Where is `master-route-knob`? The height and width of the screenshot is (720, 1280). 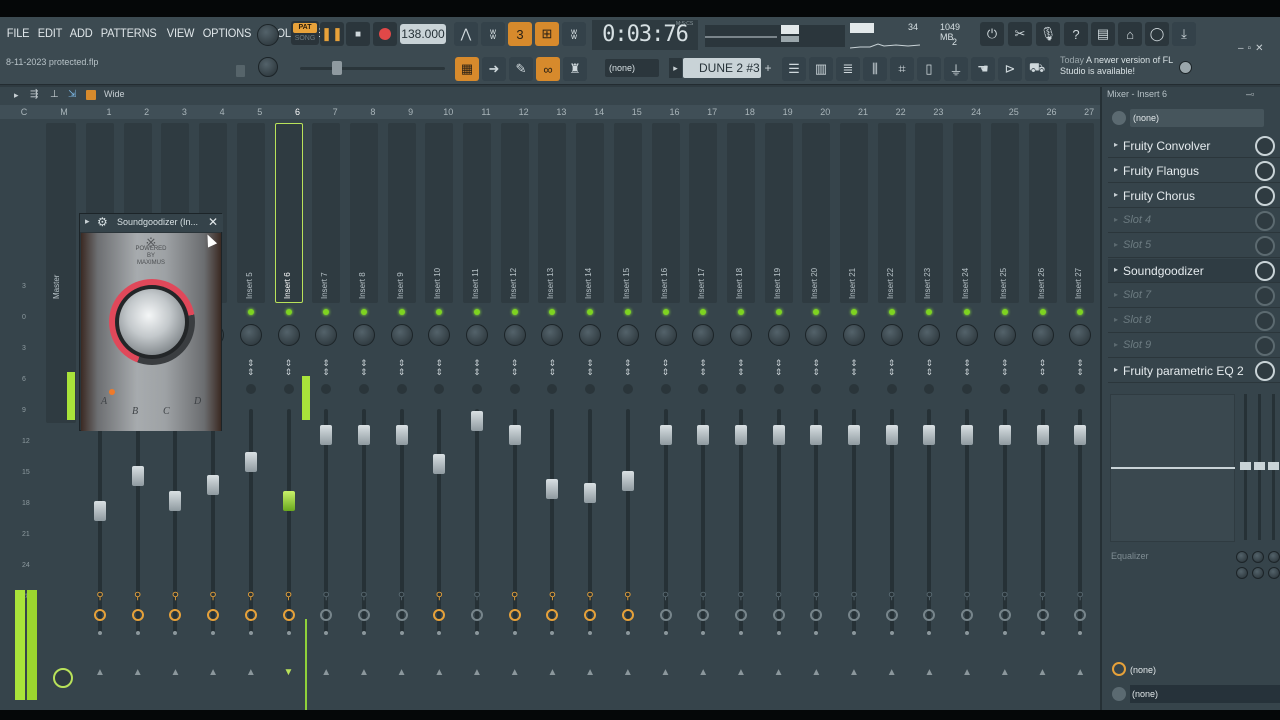 master-route-knob is located at coordinates (63, 678).